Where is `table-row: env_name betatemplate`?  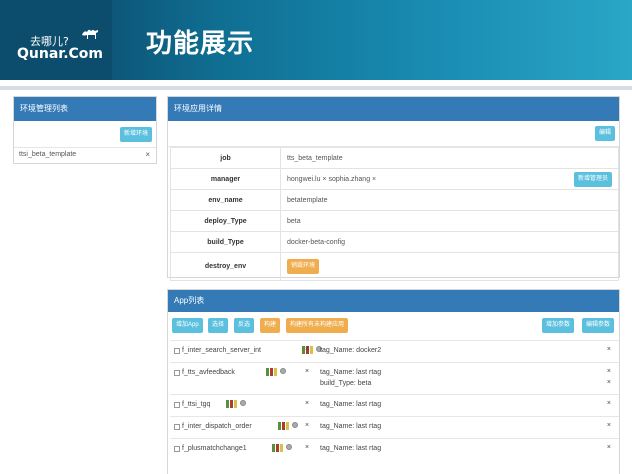 table-row: env_name betatemplate is located at coordinates (394, 200).